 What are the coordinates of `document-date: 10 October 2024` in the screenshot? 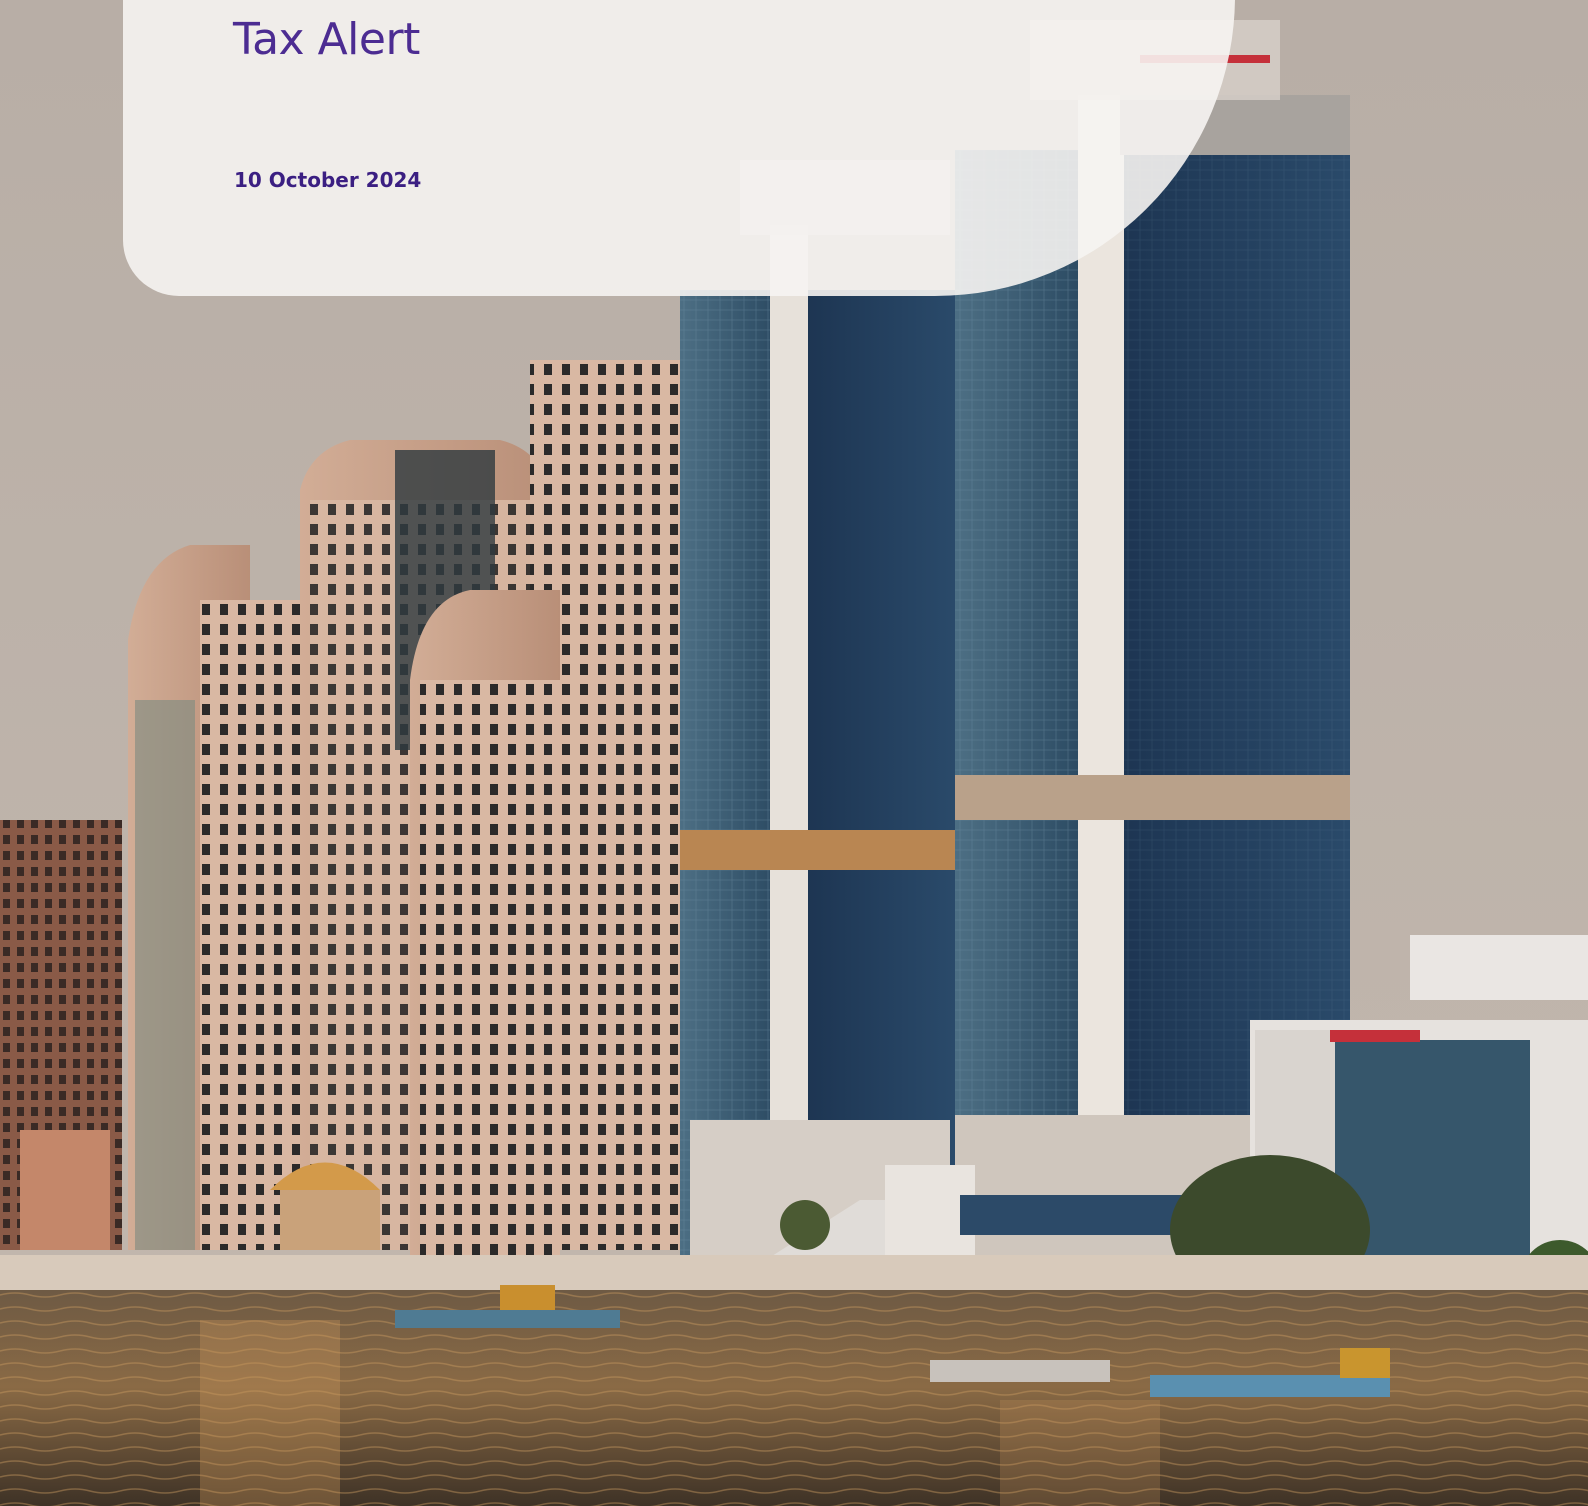 It's located at (328, 180).